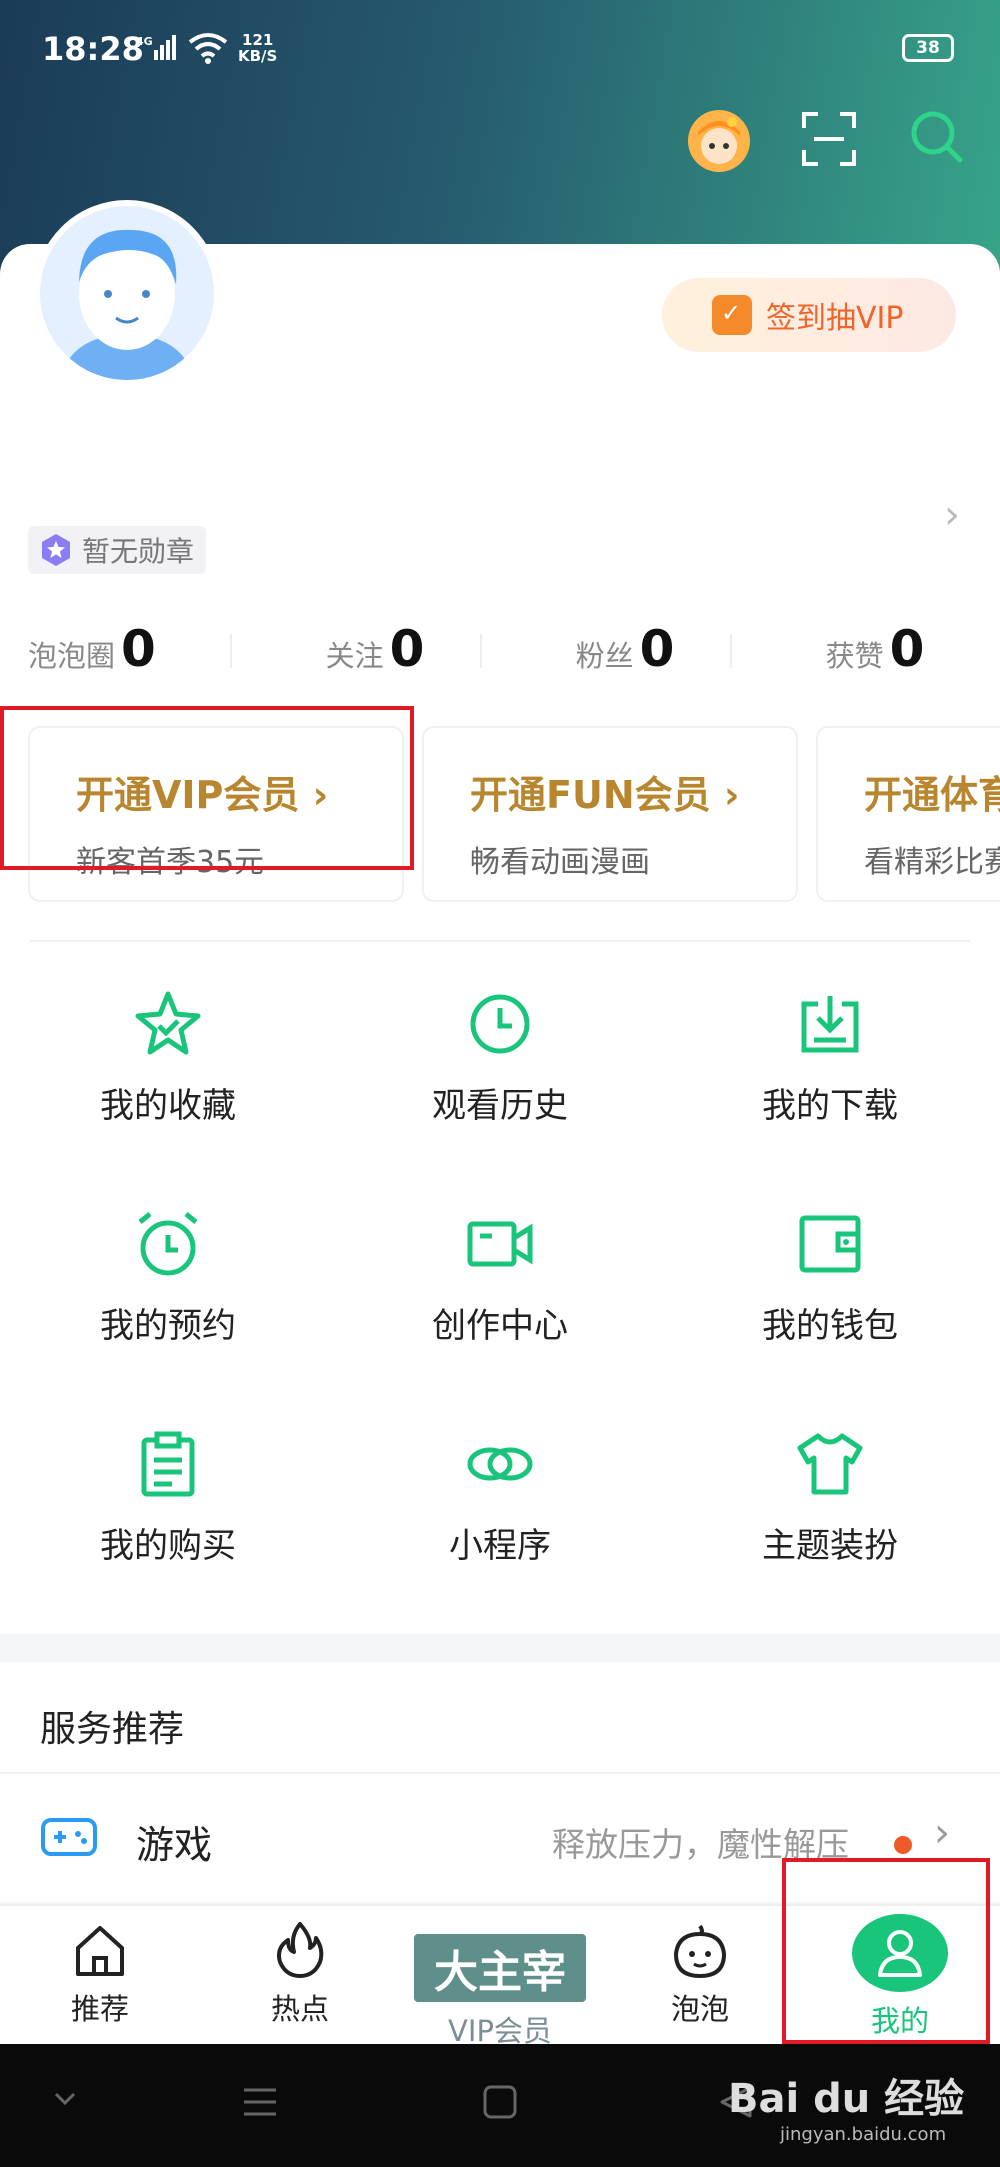 The width and height of the screenshot is (1000, 2167). What do you see at coordinates (732, 315) in the screenshot?
I see `calendar-check-icon` at bounding box center [732, 315].